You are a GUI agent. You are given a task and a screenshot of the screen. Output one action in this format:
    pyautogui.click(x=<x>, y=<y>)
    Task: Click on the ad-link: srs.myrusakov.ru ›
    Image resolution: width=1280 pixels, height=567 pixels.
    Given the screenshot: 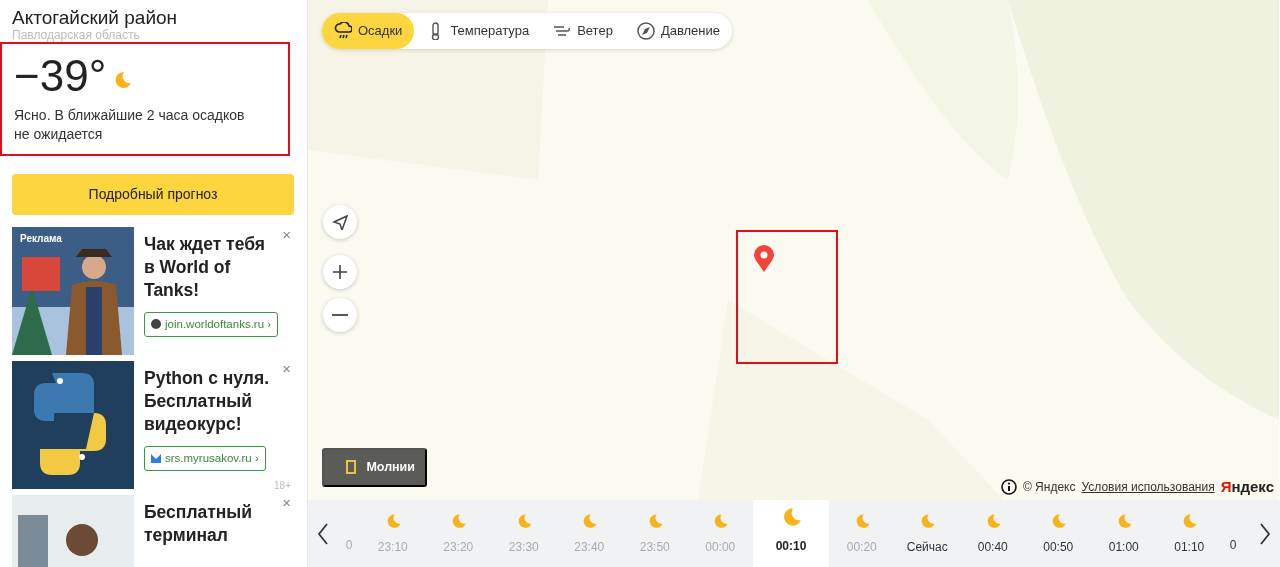 What is the action you would take?
    pyautogui.click(x=205, y=458)
    